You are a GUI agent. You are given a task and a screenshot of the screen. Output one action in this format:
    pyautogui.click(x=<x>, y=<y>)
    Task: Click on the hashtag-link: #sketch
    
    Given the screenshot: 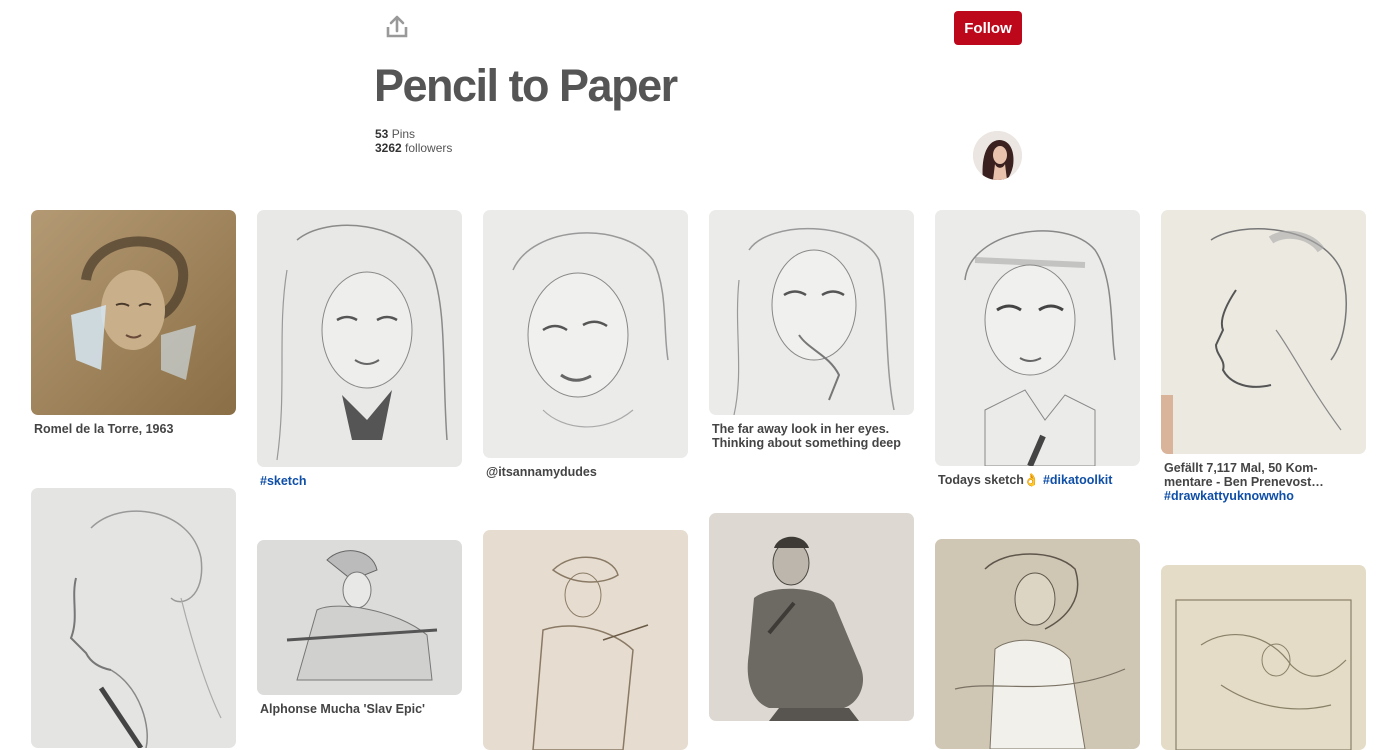 What is the action you would take?
    pyautogui.click(x=283, y=481)
    